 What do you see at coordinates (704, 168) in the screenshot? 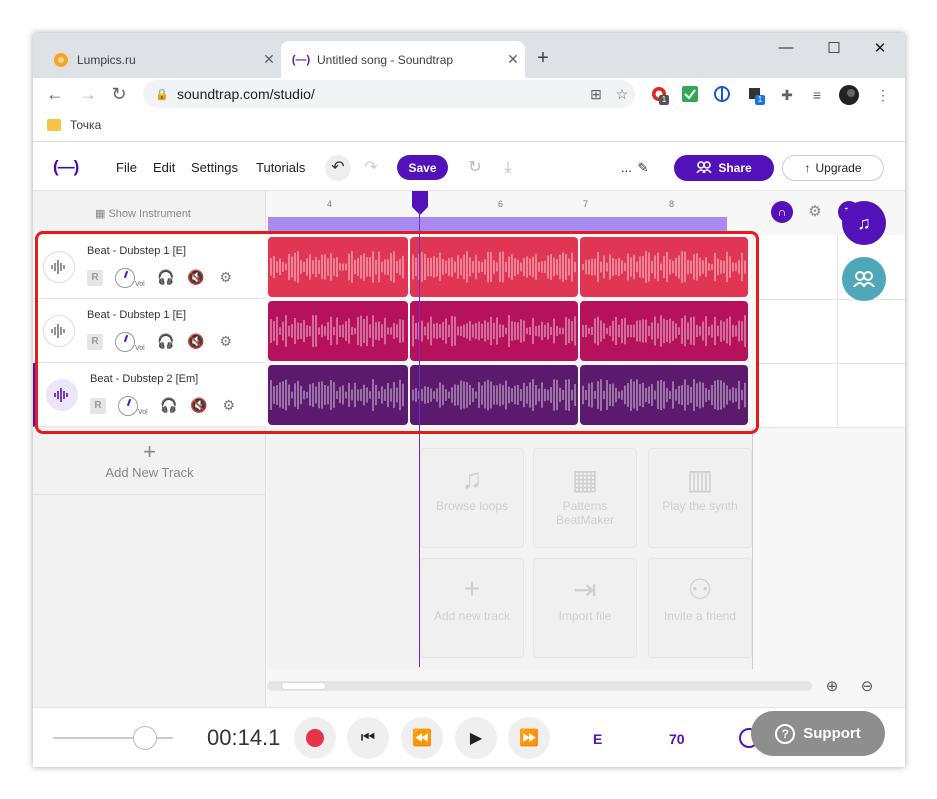
I see `collaborators-icon` at bounding box center [704, 168].